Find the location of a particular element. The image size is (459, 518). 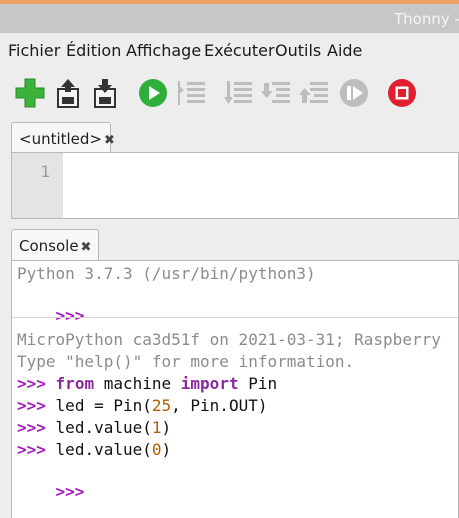

line-number: 1 is located at coordinates (45, 171).